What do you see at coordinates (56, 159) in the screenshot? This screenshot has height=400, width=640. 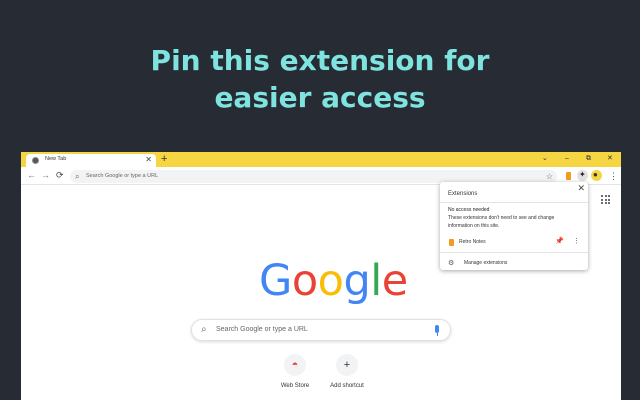 I see `tab-title: New Tab` at bounding box center [56, 159].